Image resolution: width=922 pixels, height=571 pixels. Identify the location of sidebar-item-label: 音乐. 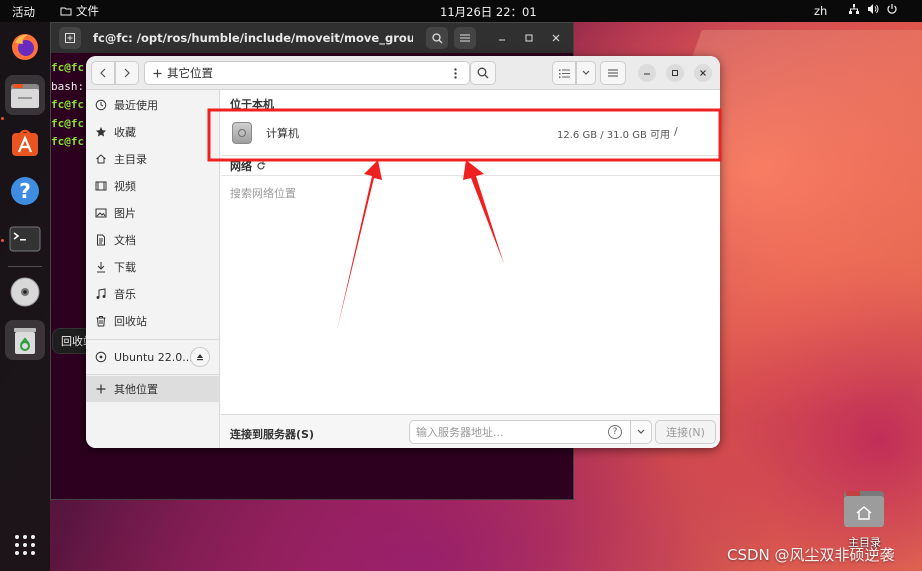
(125, 294).